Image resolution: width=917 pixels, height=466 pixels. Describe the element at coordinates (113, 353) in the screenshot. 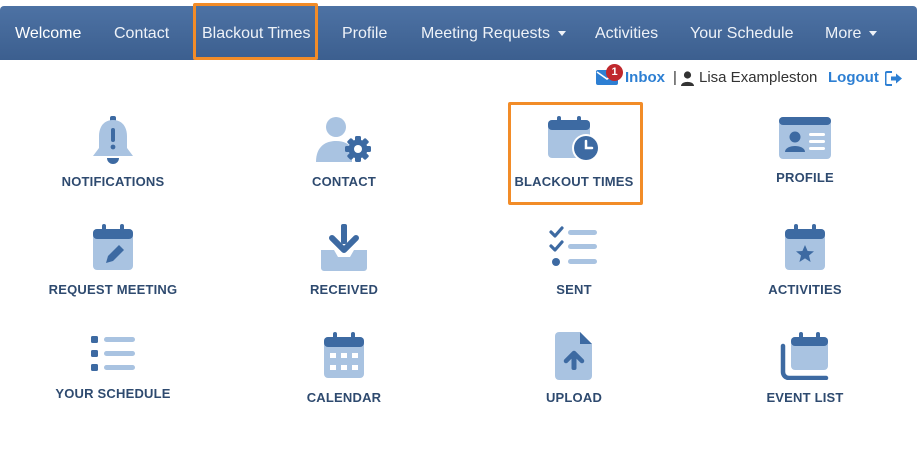

I see `list-icon` at that location.